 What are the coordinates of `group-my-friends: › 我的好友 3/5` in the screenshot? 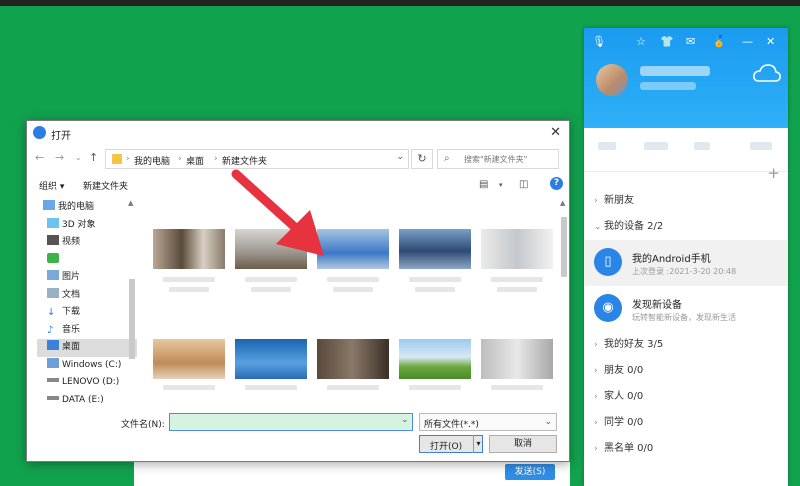 It's located at (686, 345).